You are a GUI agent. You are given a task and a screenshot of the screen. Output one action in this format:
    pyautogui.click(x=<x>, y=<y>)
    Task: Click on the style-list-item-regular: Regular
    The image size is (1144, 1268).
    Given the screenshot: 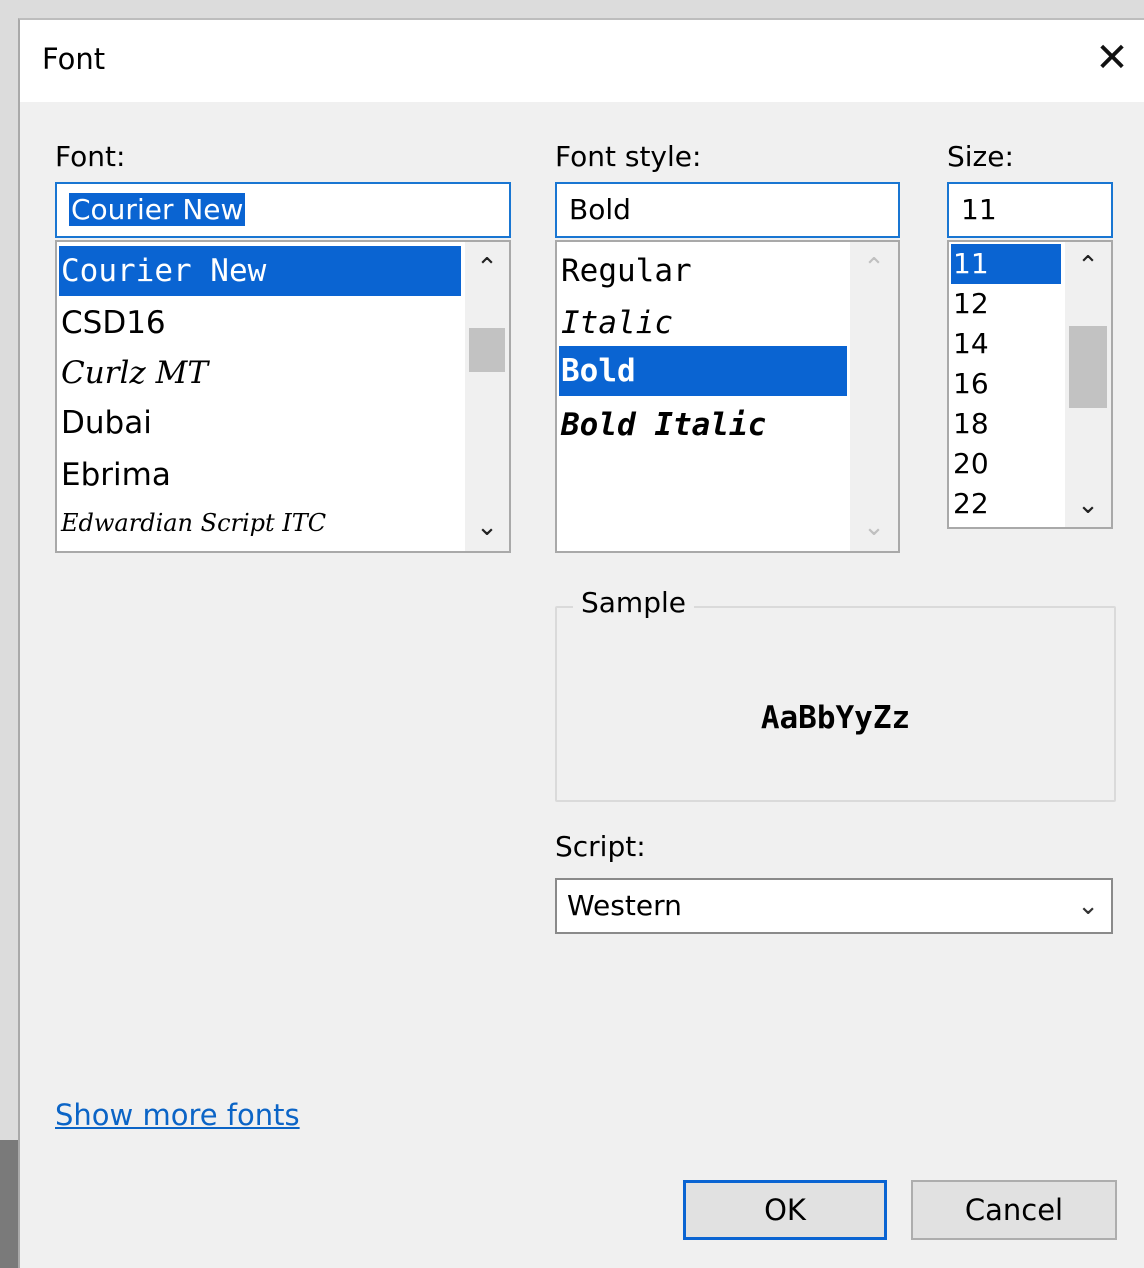 What is the action you would take?
    pyautogui.click(x=625, y=271)
    